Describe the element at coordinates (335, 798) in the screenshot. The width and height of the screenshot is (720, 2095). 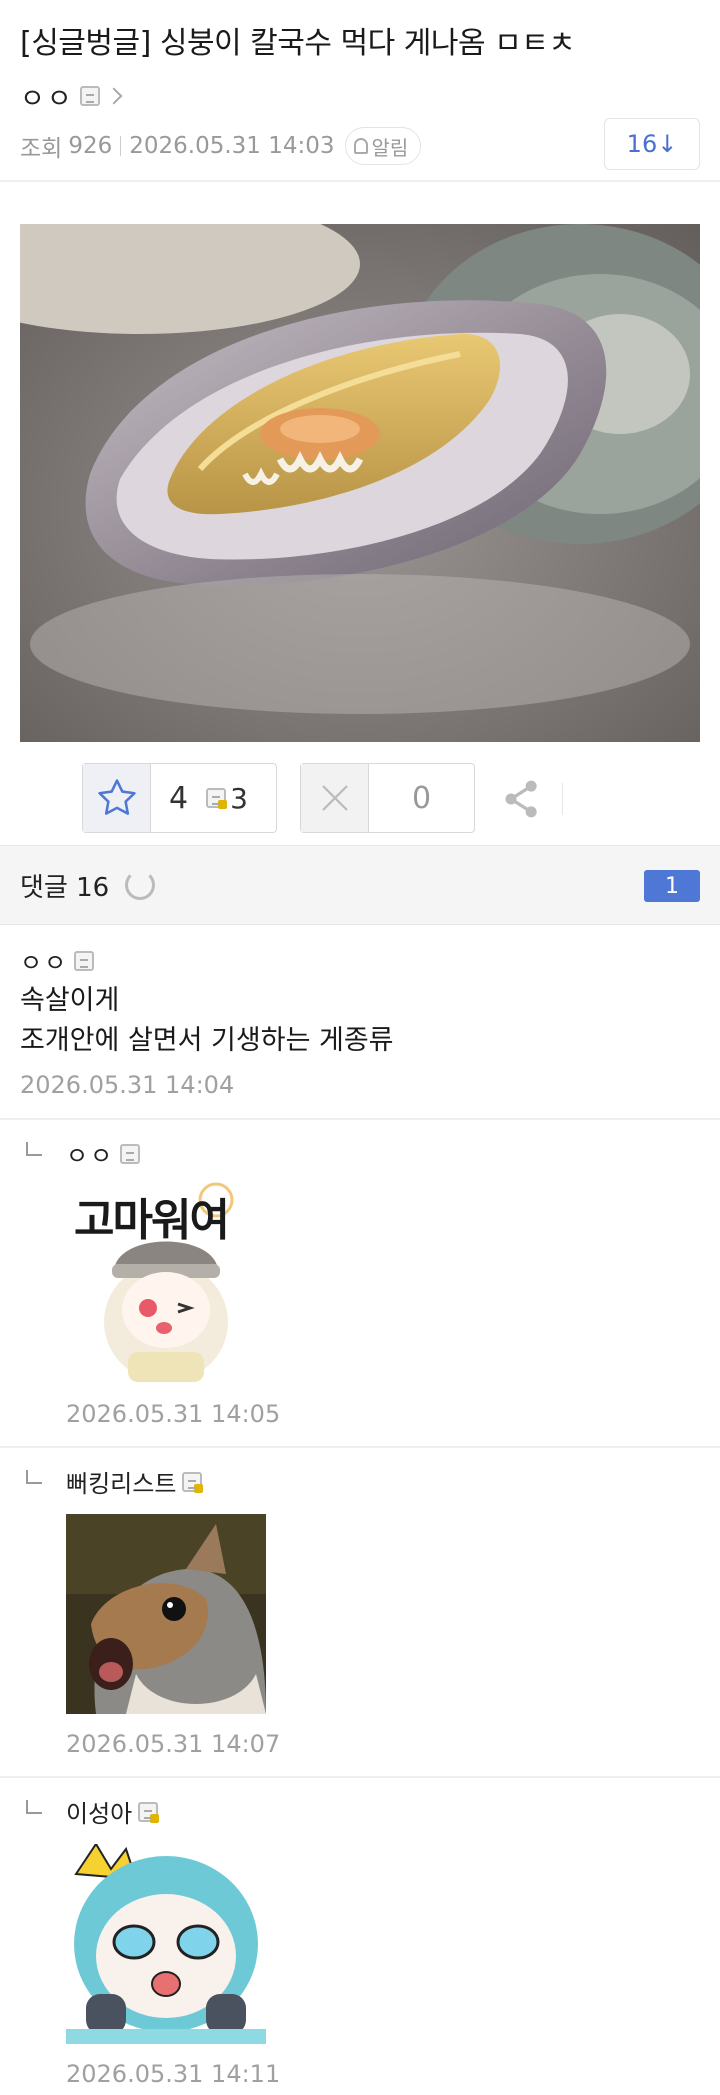
I see `close-x-icon` at that location.